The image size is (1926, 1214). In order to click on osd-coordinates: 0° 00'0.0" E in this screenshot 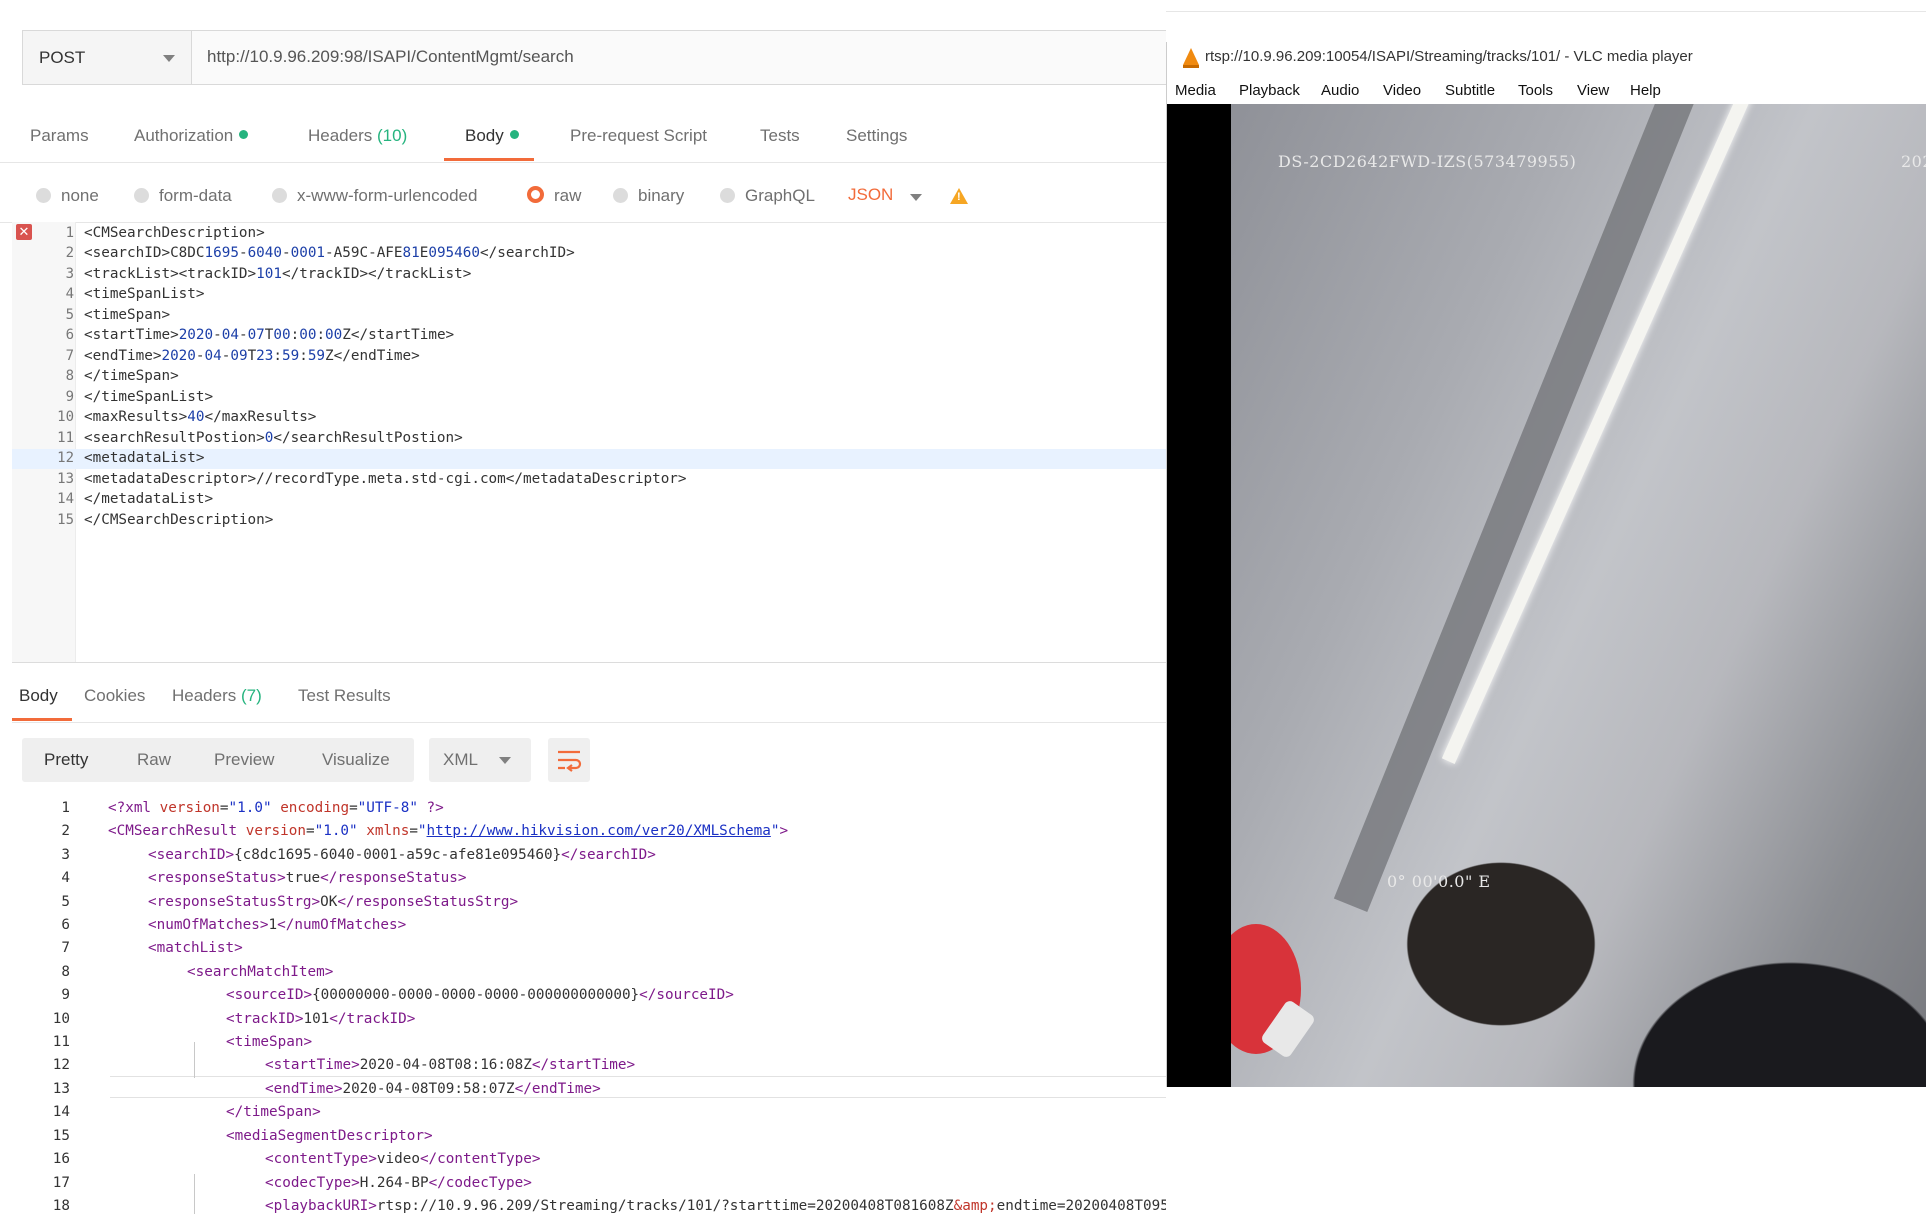, I will do `click(1439, 881)`.